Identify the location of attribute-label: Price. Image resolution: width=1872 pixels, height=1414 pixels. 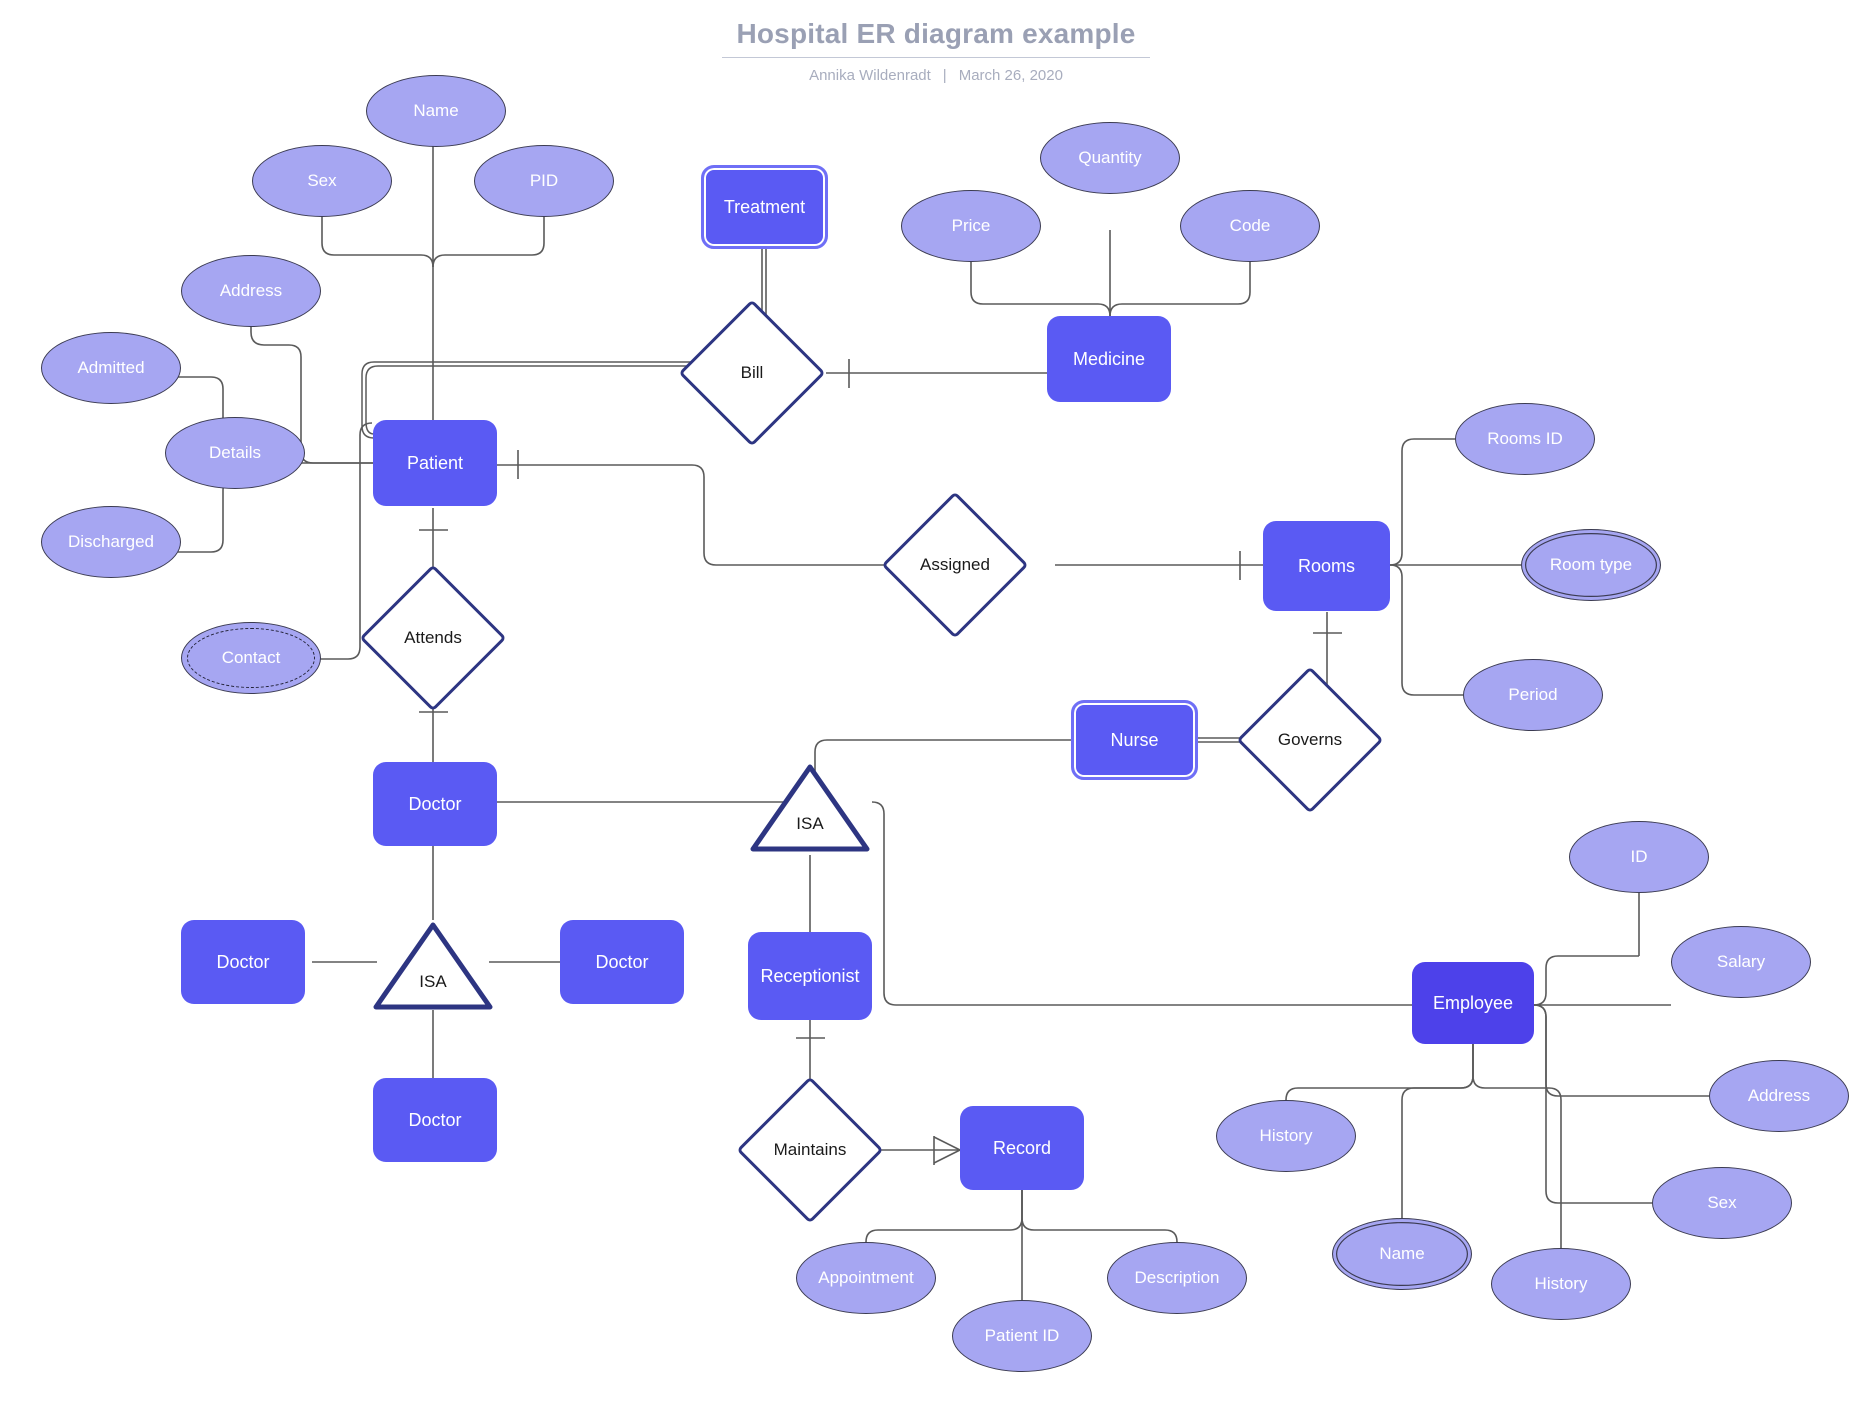
(971, 226).